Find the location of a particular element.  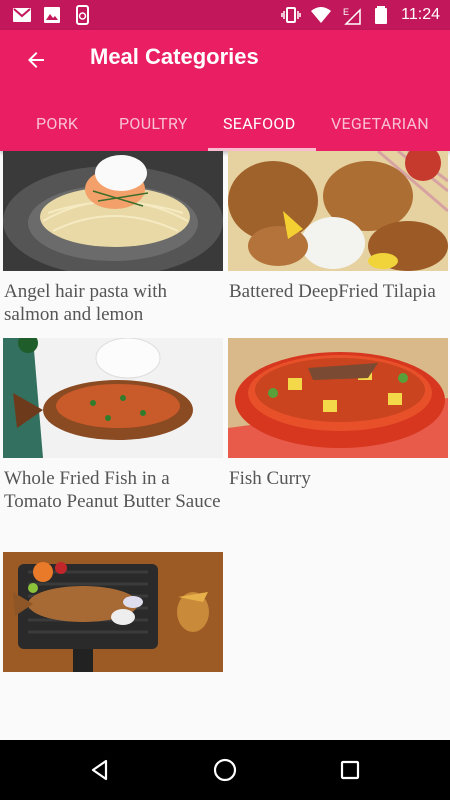

wifi-icon is located at coordinates (321, 15).